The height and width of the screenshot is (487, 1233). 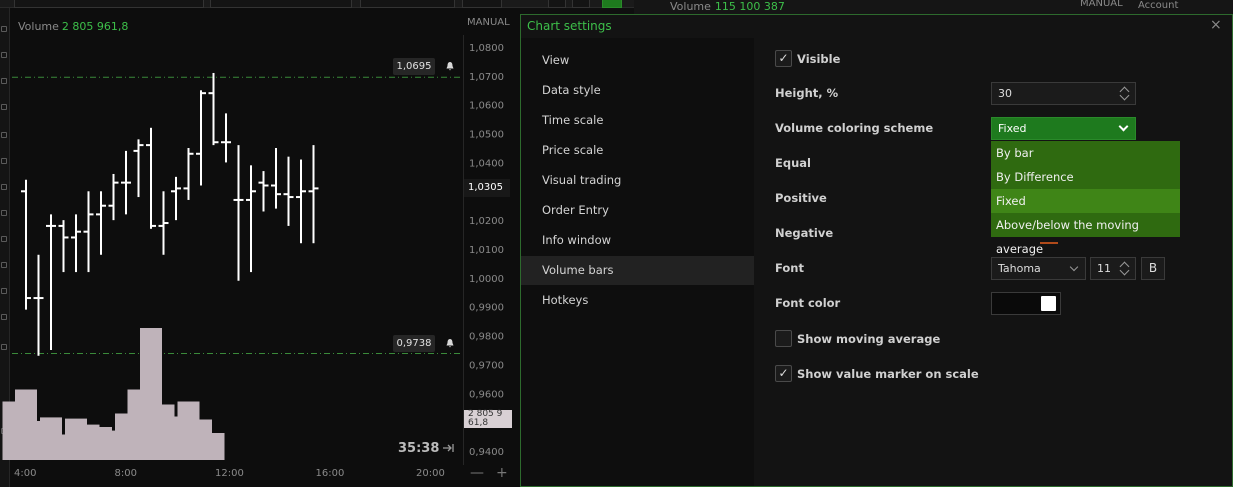 What do you see at coordinates (486, 135) in the screenshot?
I see `price-tick-label: 1,0500` at bounding box center [486, 135].